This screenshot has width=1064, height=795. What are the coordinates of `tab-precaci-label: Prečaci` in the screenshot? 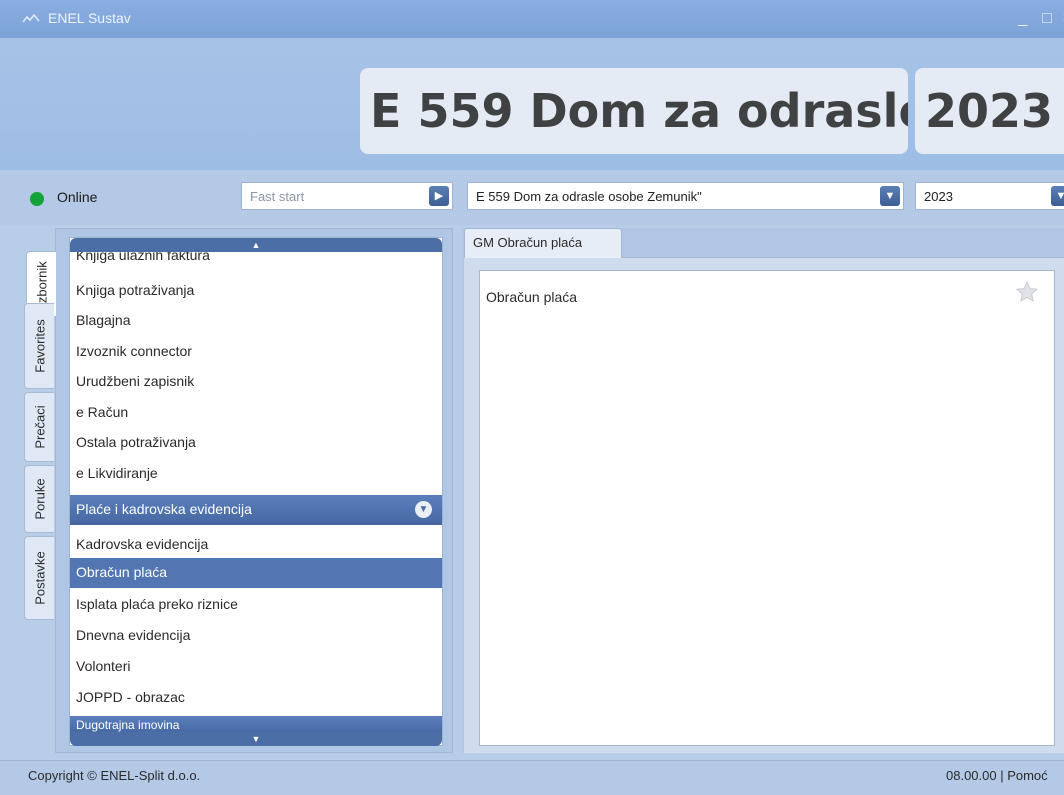 It's located at (39, 427).